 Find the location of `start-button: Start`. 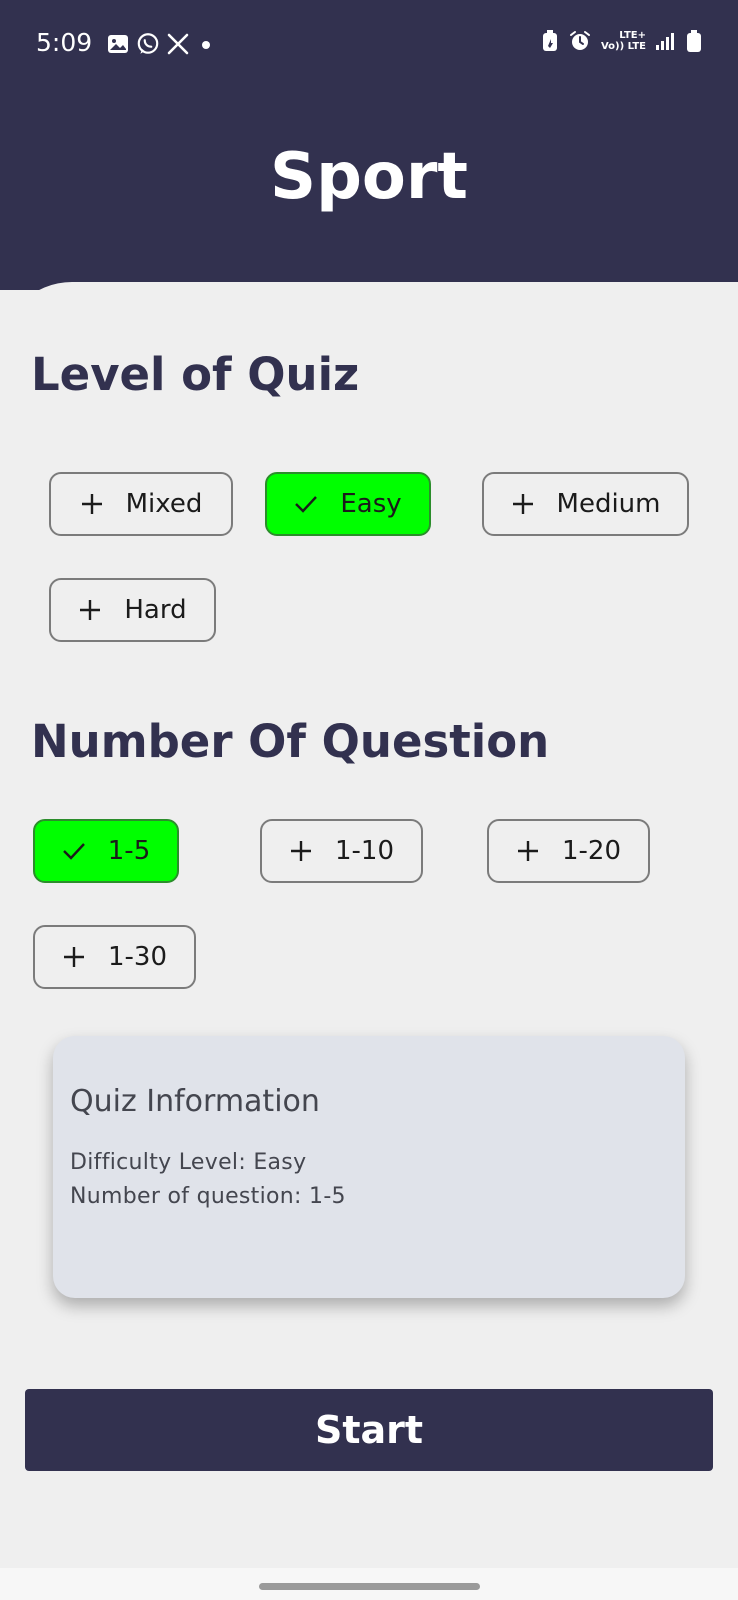

start-button: Start is located at coordinates (369, 1430).